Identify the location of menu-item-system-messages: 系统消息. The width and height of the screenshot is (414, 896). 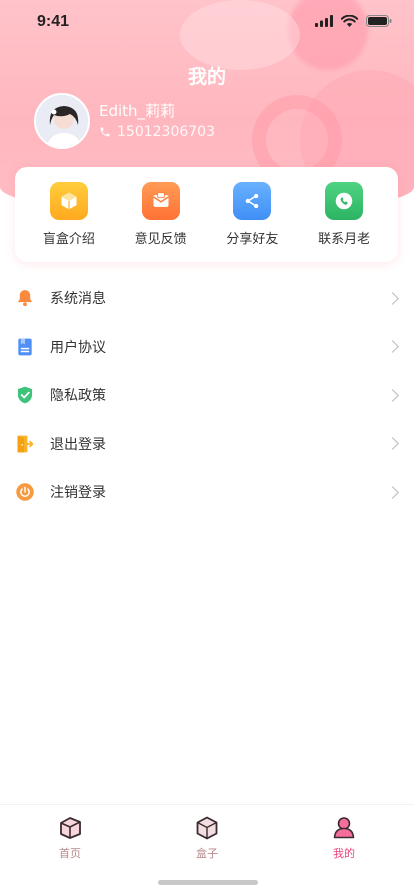
(207, 298).